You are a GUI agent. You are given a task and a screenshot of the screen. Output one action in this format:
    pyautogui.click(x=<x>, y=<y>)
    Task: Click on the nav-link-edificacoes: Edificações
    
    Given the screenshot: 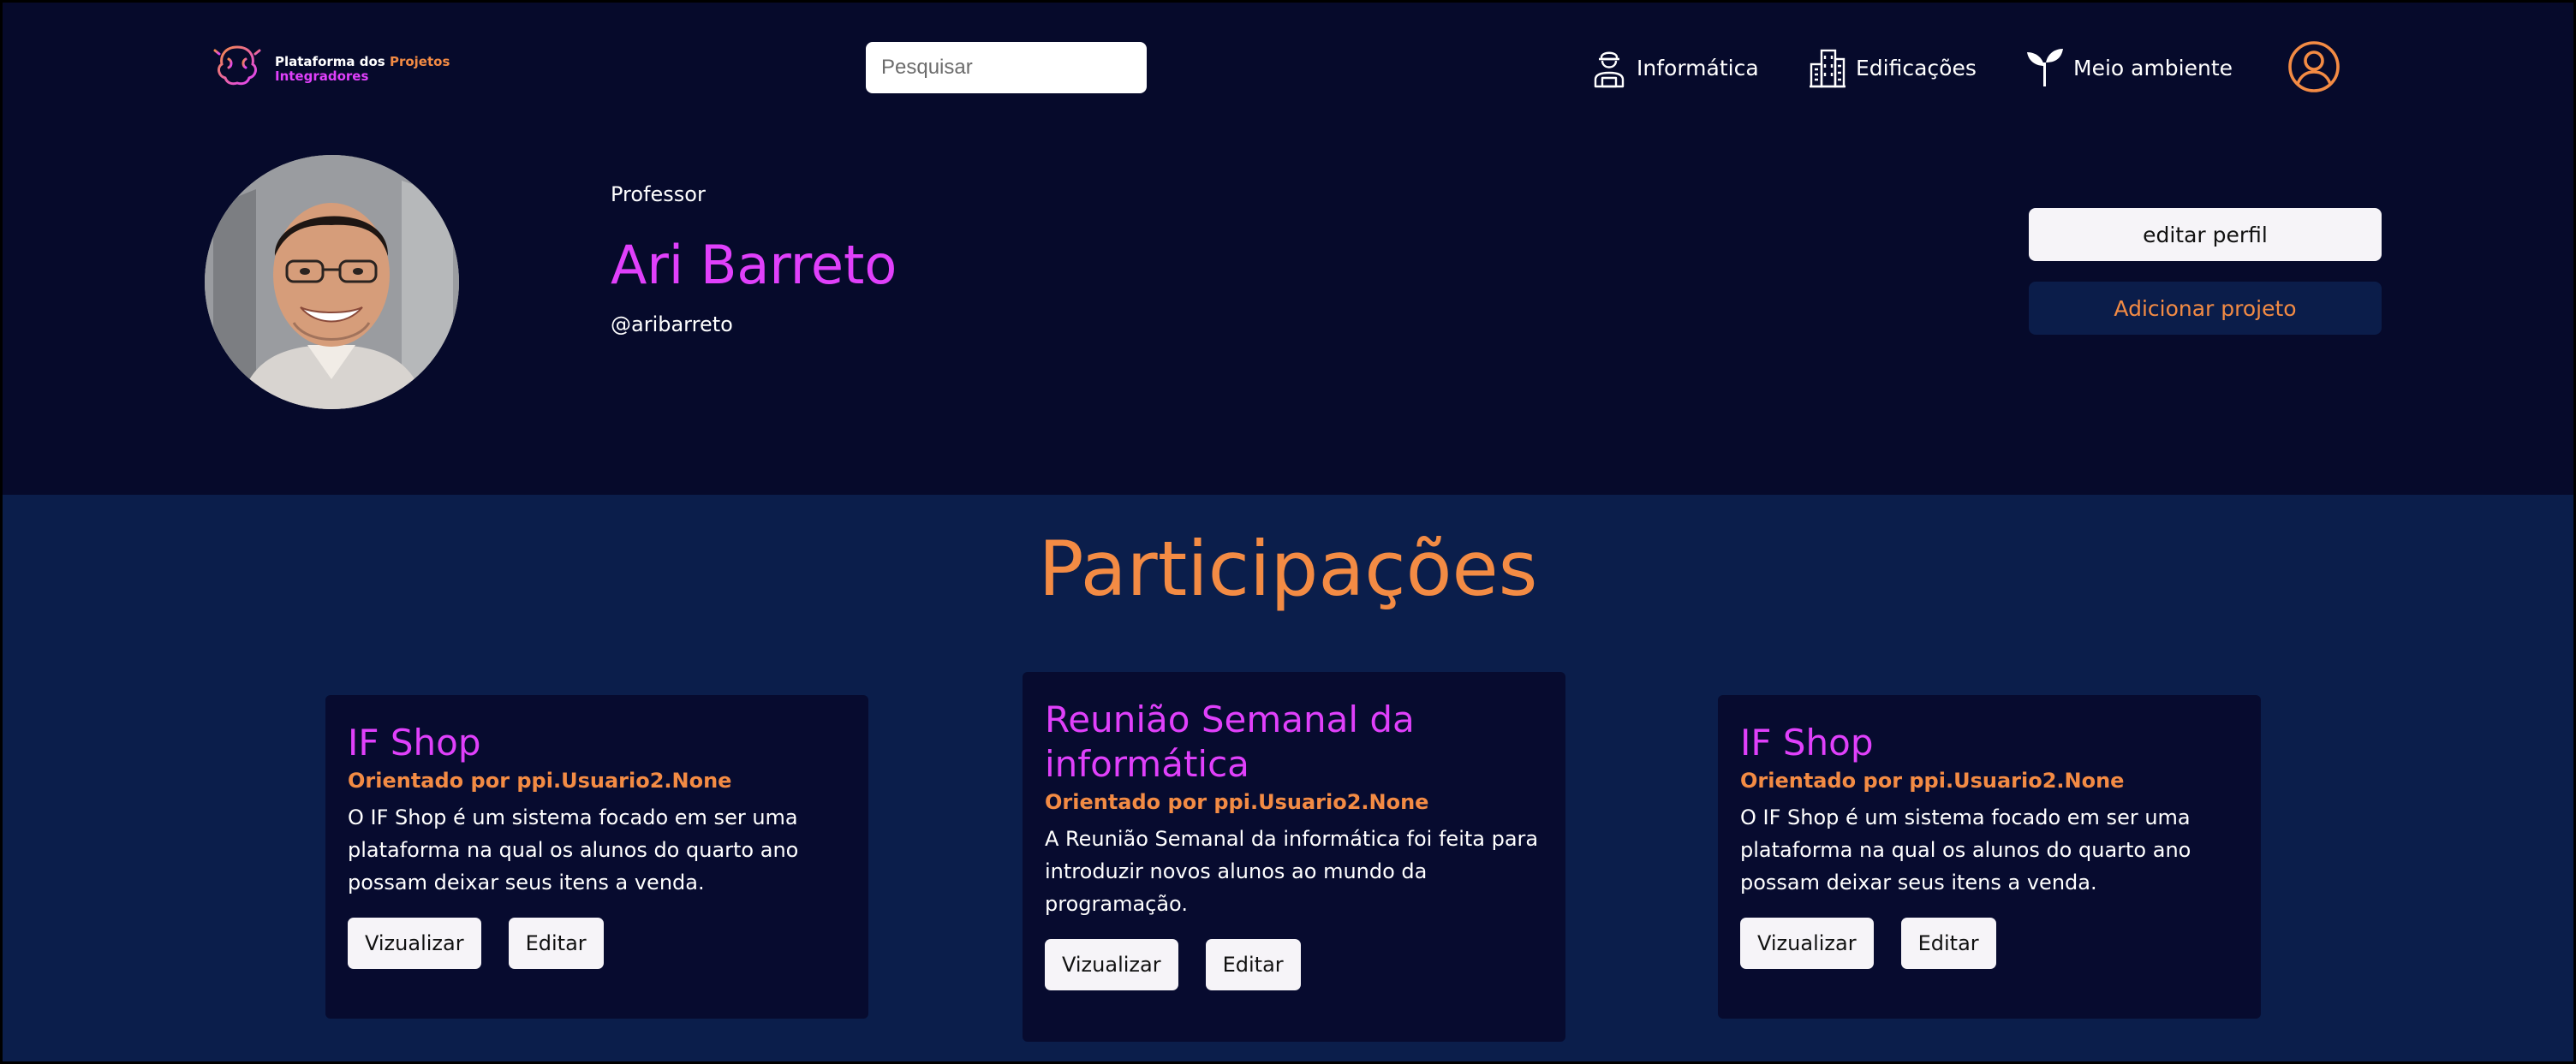 What is the action you would take?
    pyautogui.click(x=1892, y=67)
    